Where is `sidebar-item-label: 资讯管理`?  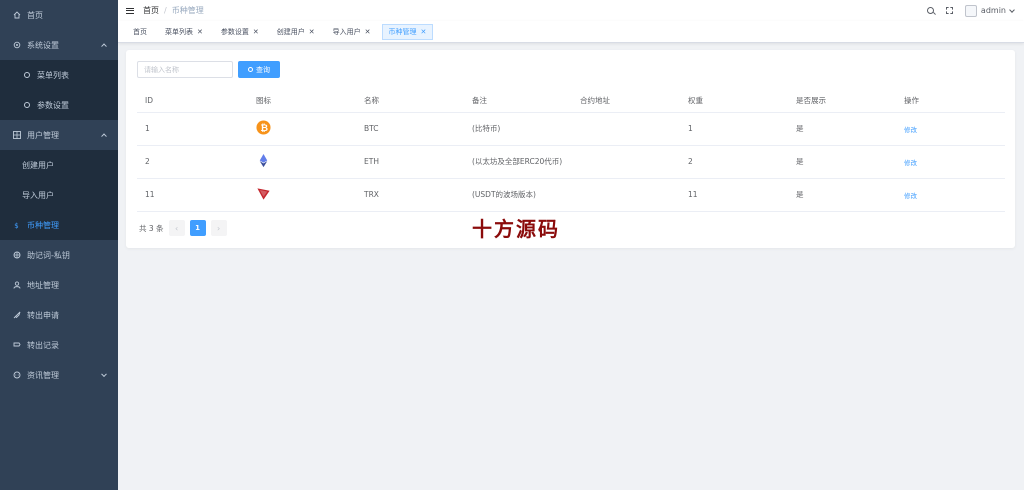 sidebar-item-label: 资讯管理 is located at coordinates (43, 375).